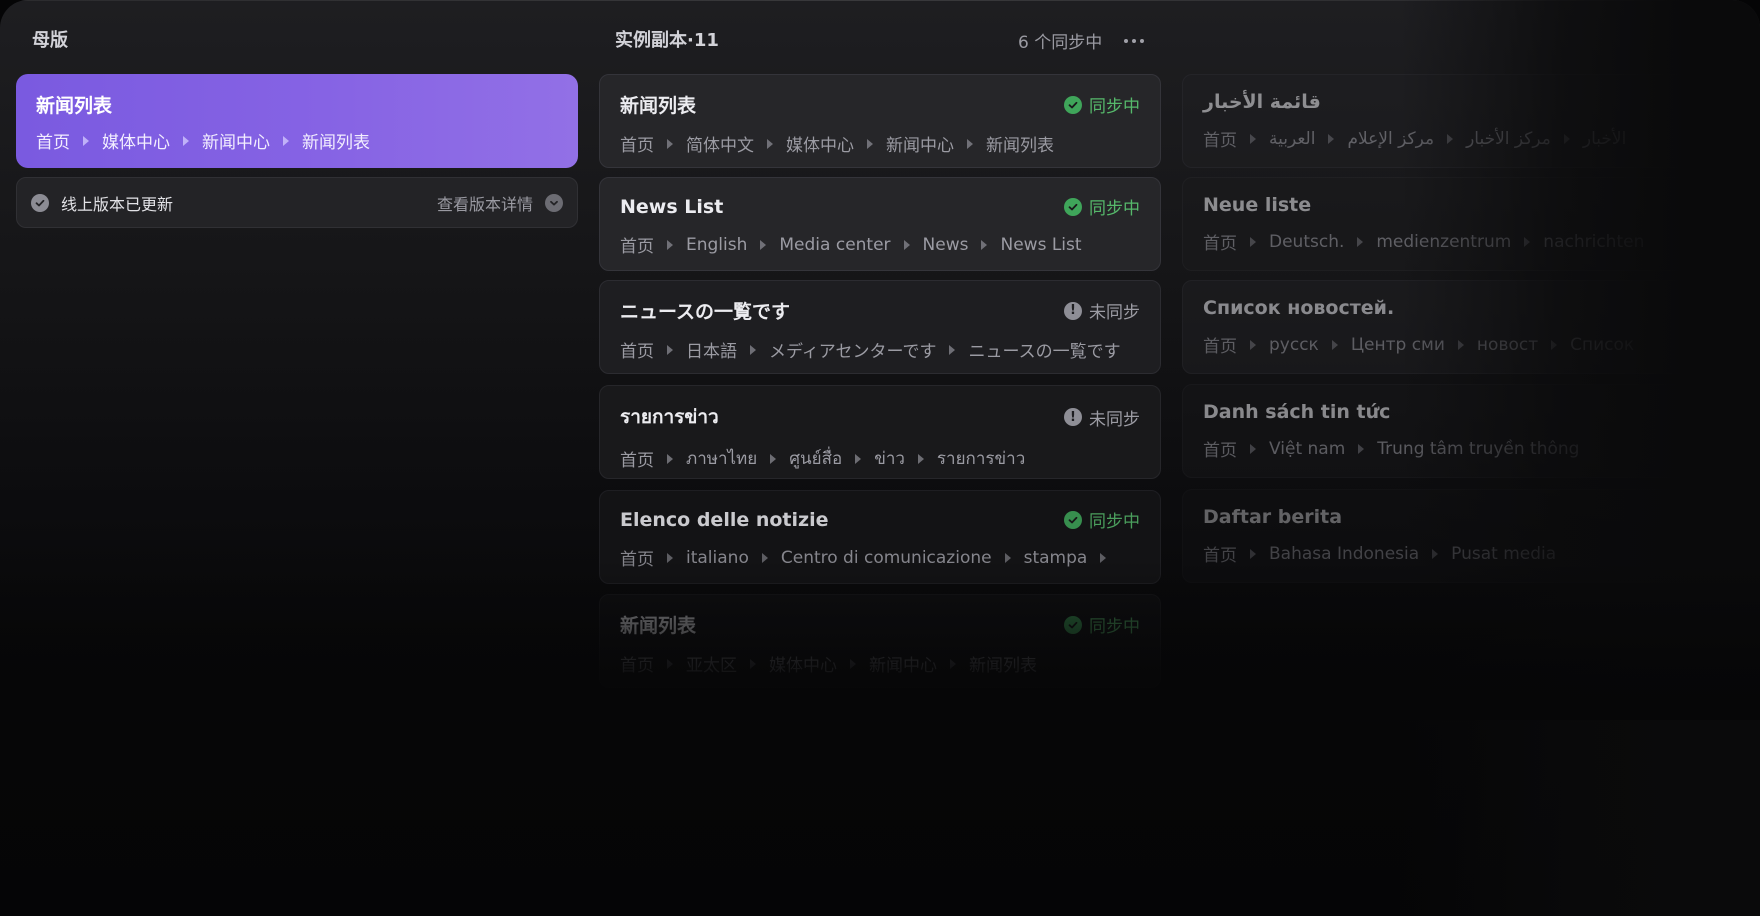 Image resolution: width=1760 pixels, height=916 pixels. What do you see at coordinates (1508, 139) in the screenshot?
I see `breadcrumb-item: مركز الأخبار` at bounding box center [1508, 139].